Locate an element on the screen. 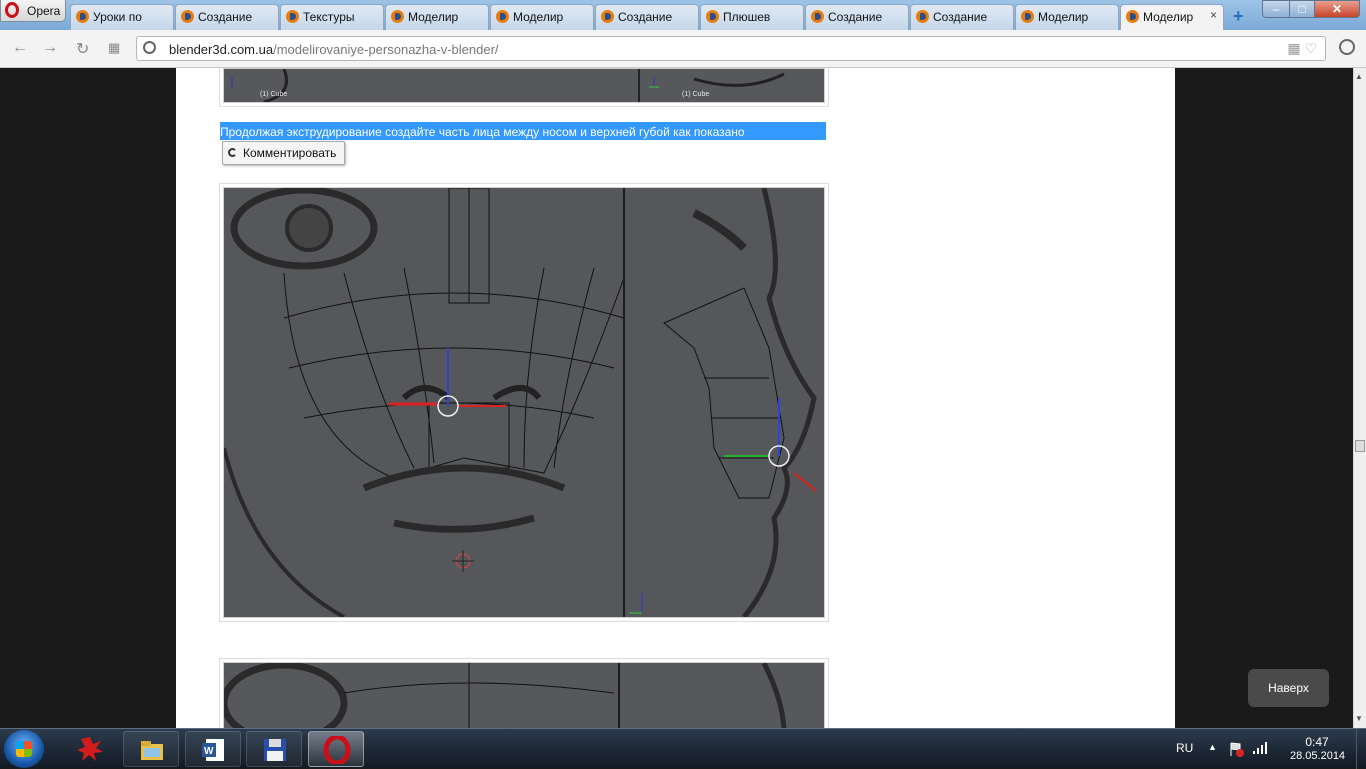 The height and width of the screenshot is (769, 1366). opera-icon is located at coordinates (337, 750).